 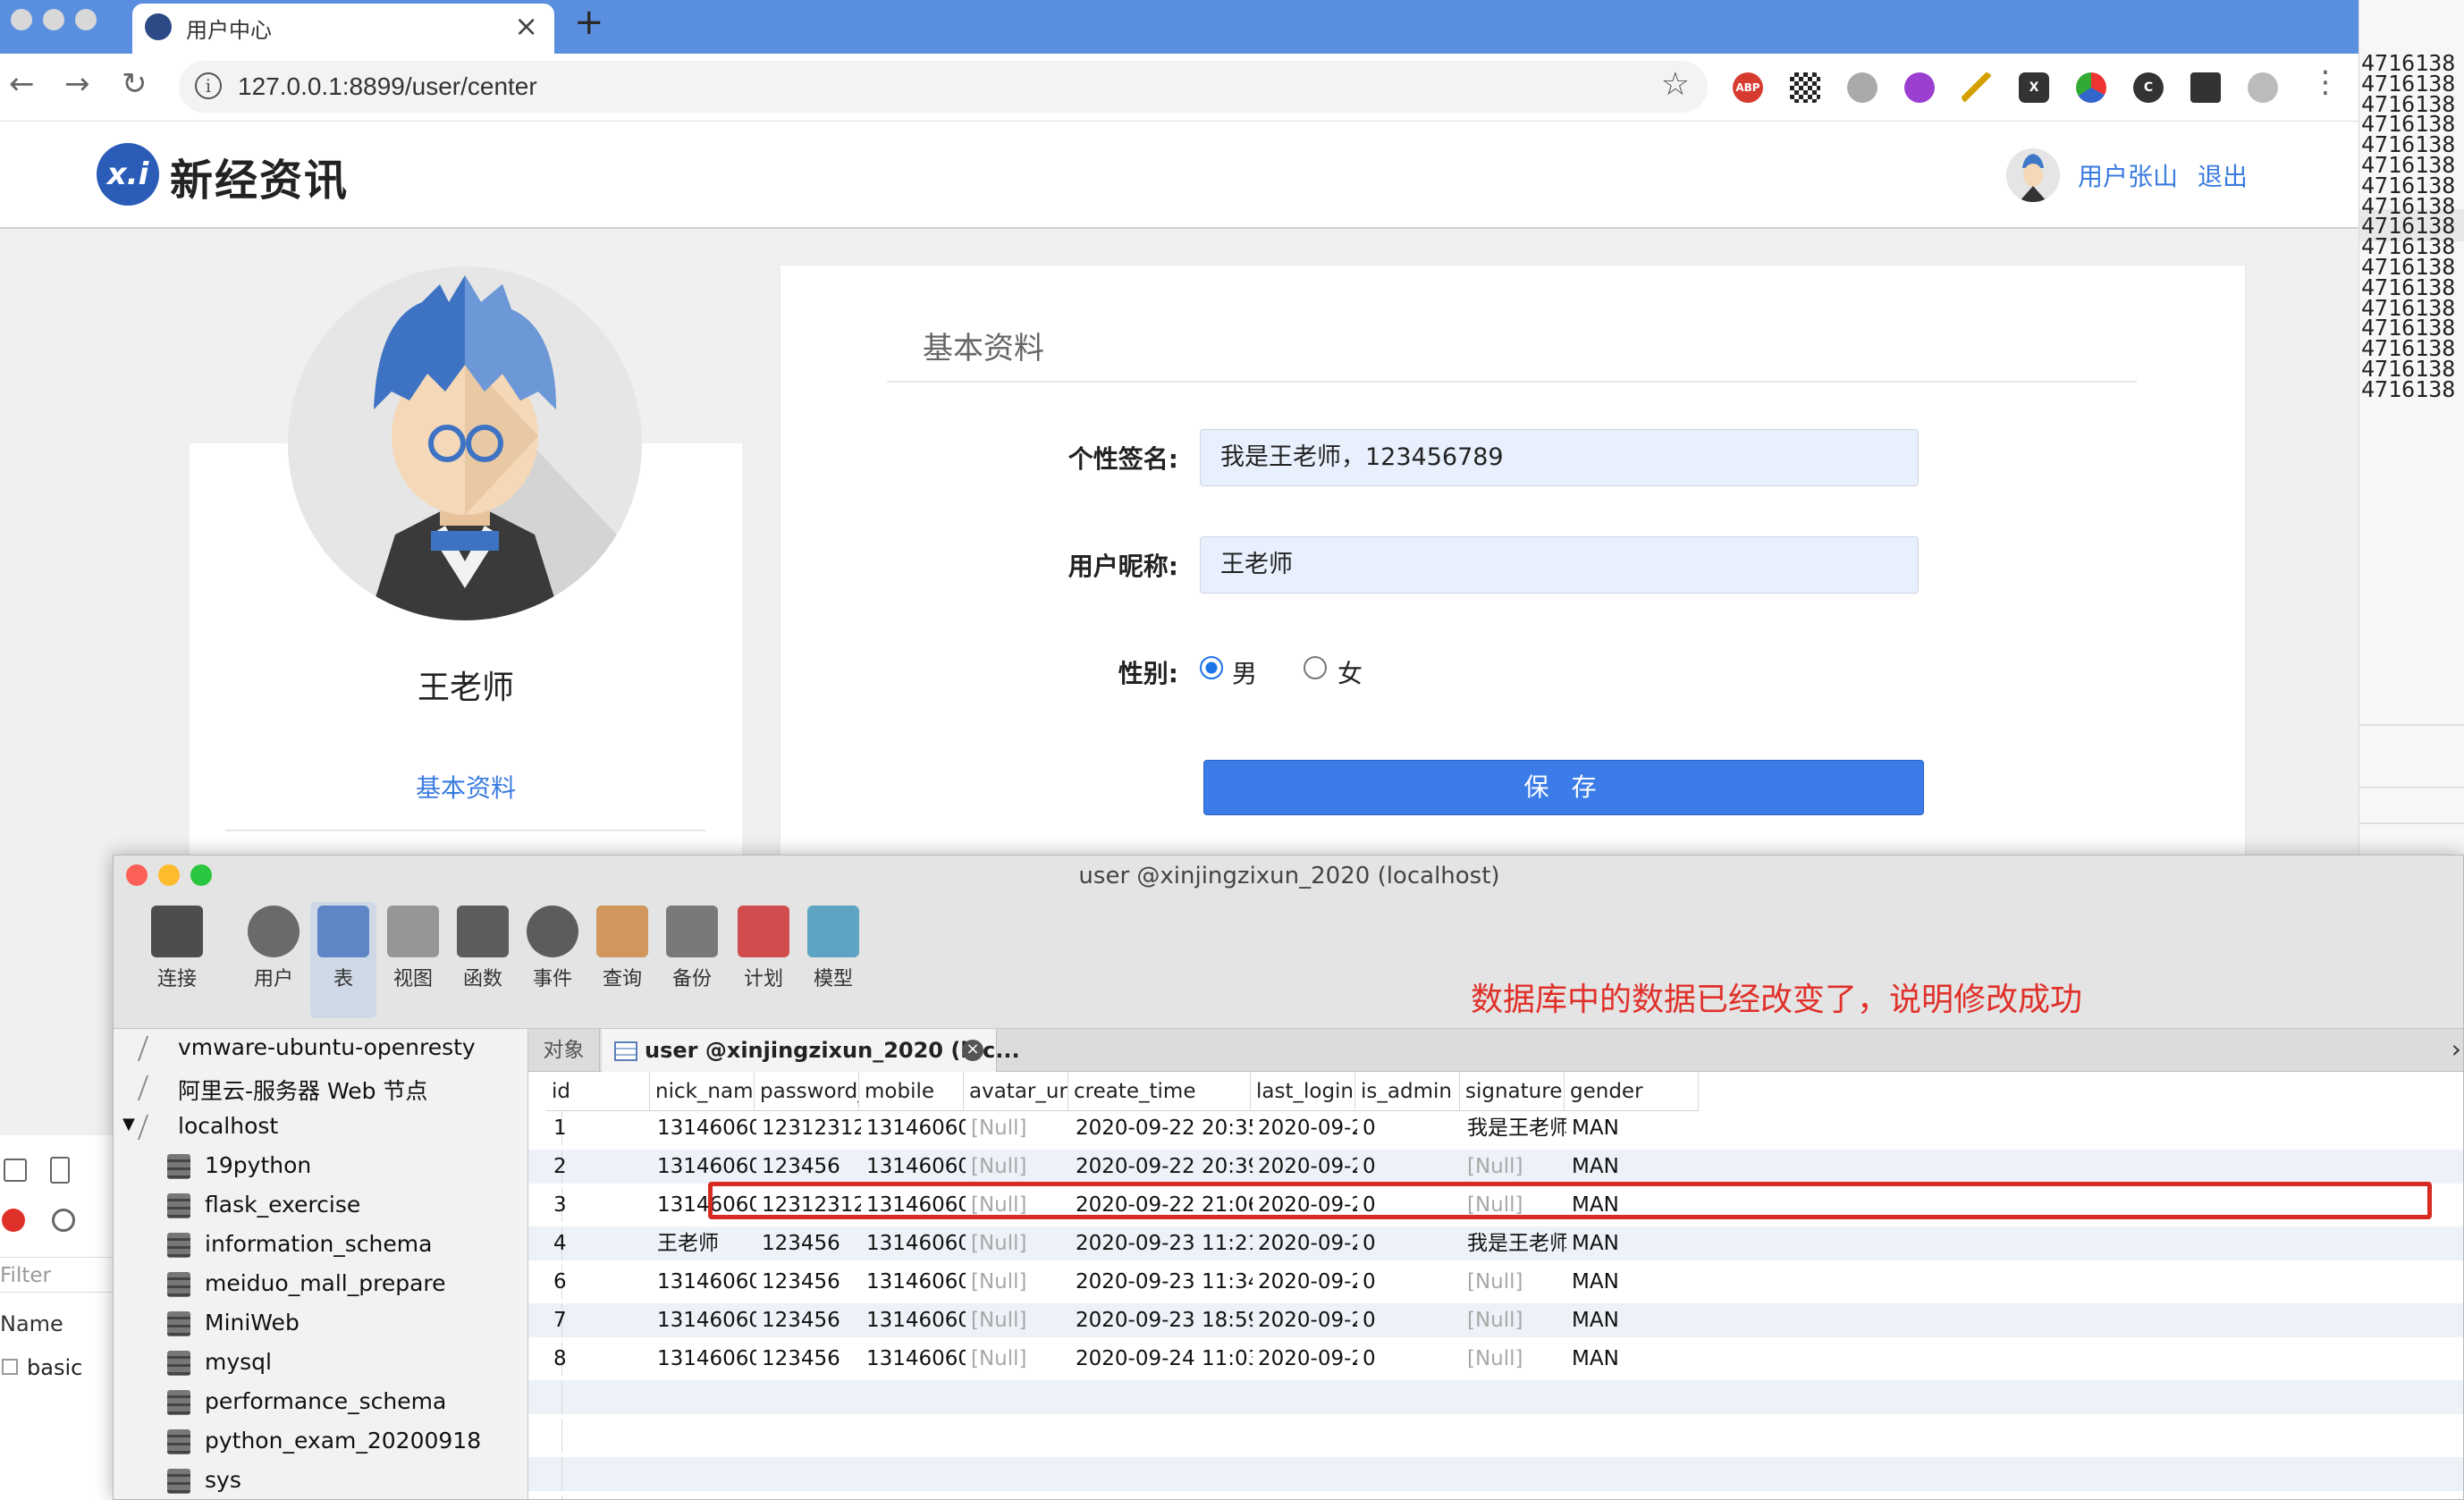 I want to click on gender-female-label: 女, so click(x=1350, y=672).